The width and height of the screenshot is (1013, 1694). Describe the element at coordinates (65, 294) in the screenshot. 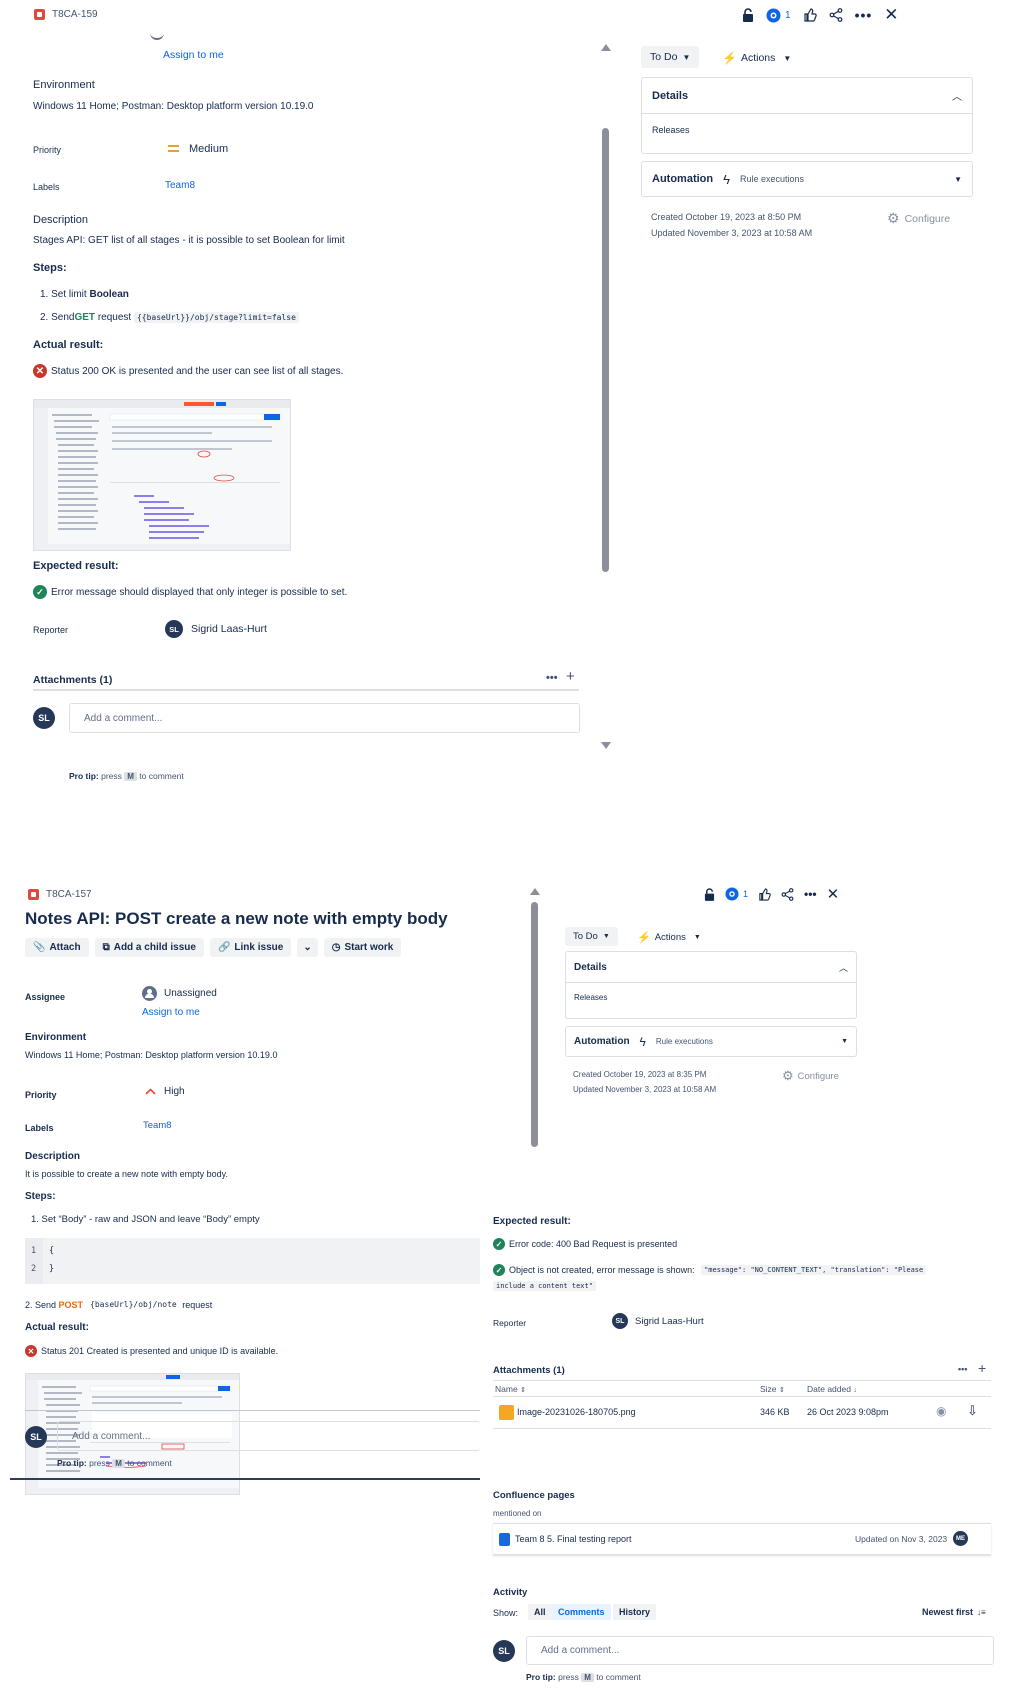

I see `step-1-text: 1. Set limit` at that location.